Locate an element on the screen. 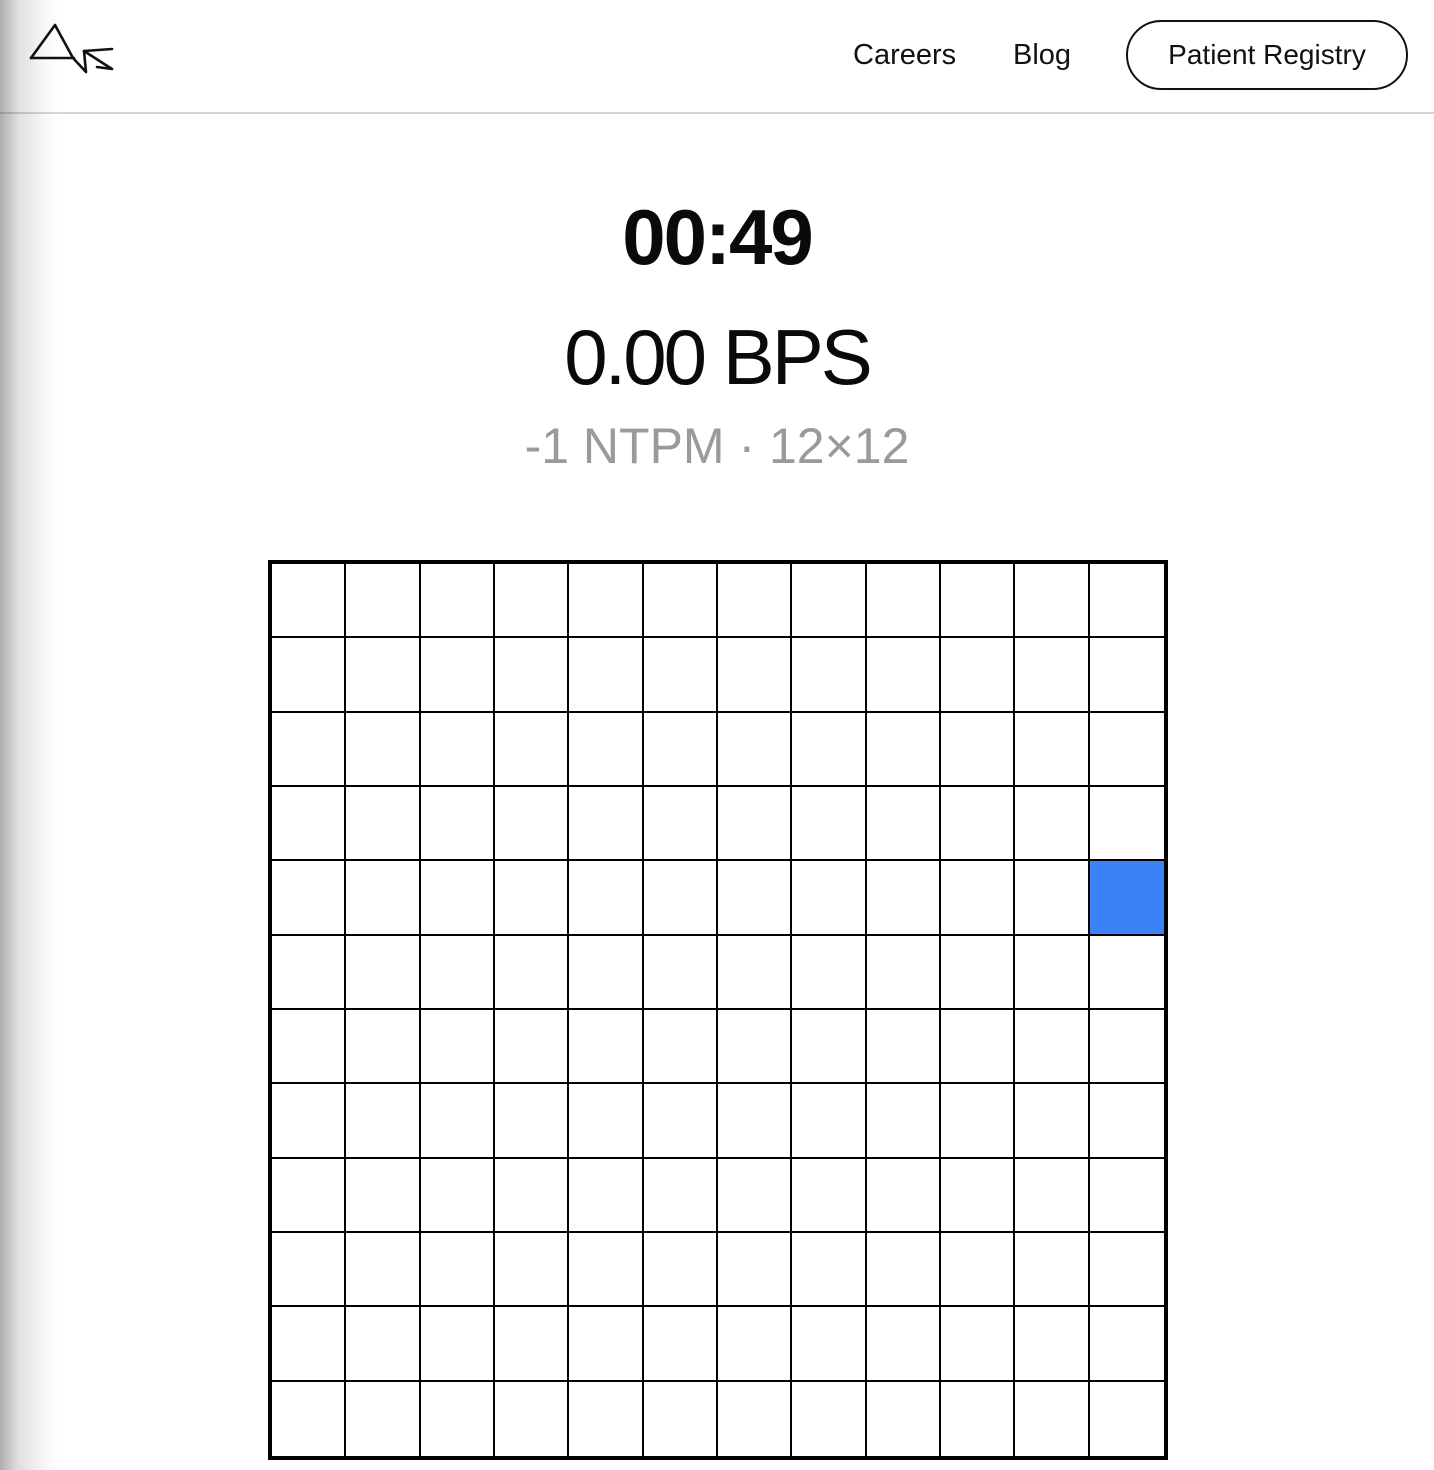 This screenshot has width=1434, height=1470. nav-careers-link: Careers is located at coordinates (904, 55).